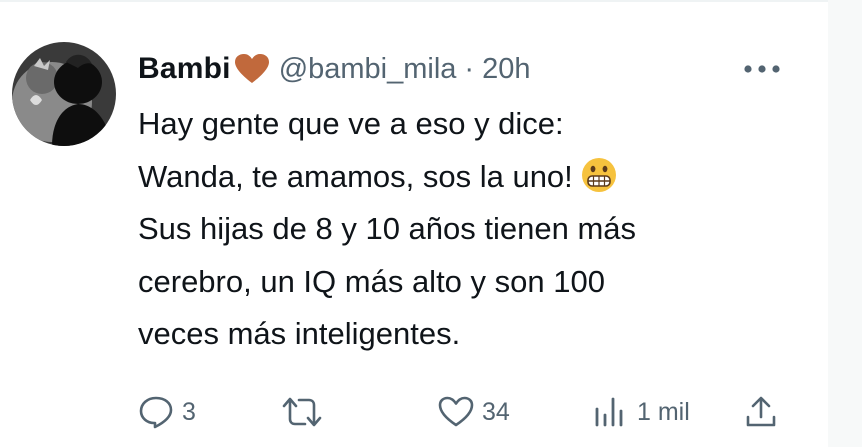 Image resolution: width=862 pixels, height=447 pixels. I want to click on retweet-button, so click(306, 412).